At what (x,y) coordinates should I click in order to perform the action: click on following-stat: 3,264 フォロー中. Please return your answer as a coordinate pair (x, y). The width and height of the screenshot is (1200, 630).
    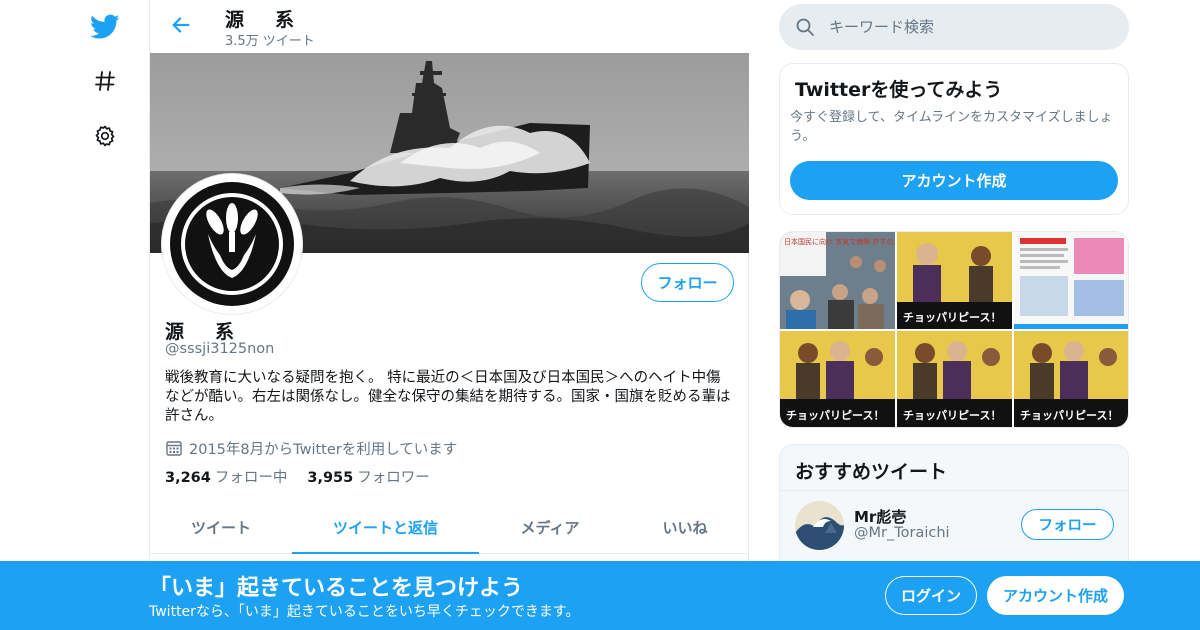
    Looking at the image, I should click on (226, 476).